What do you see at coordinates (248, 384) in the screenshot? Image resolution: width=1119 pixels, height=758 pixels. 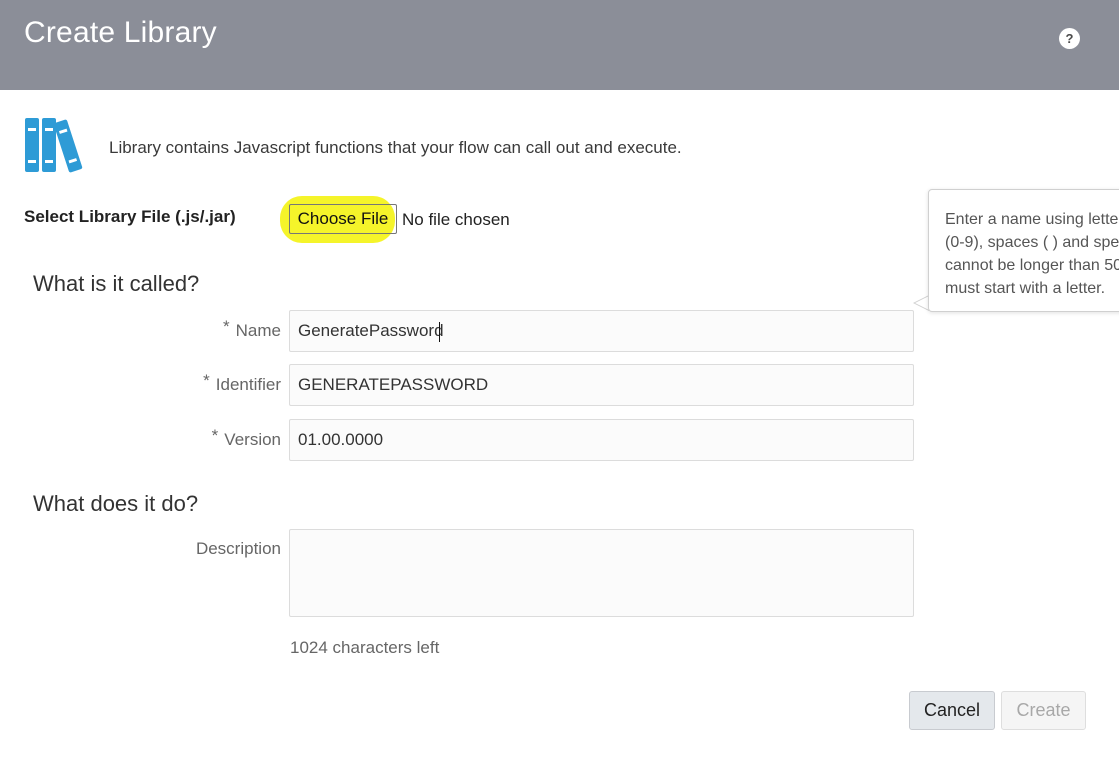 I see `identifier-label-text: Identifier` at bounding box center [248, 384].